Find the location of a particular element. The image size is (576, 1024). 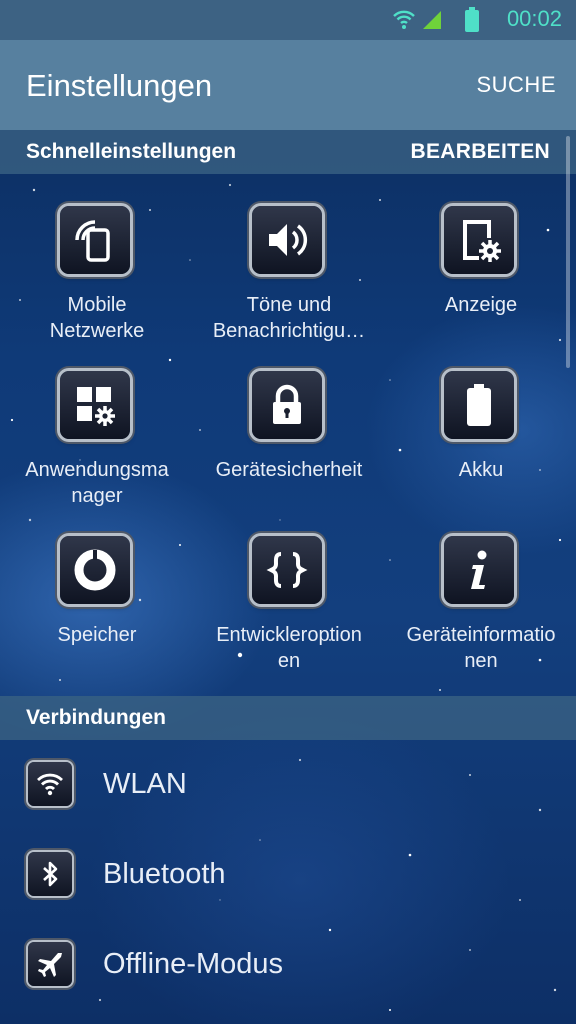

list-item-bluetooth: Bluetooth is located at coordinates (288, 876).